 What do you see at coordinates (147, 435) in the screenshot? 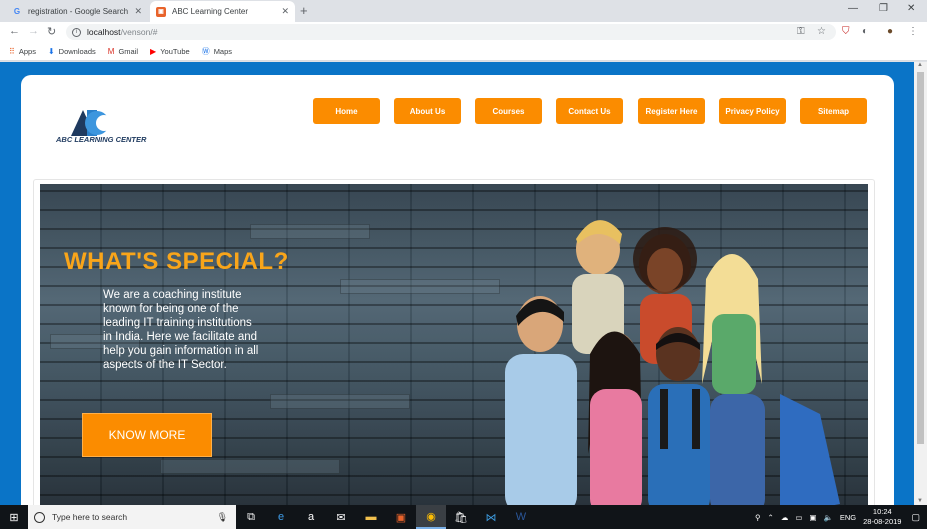
I see `know-more-button: KNOW MORE` at bounding box center [147, 435].